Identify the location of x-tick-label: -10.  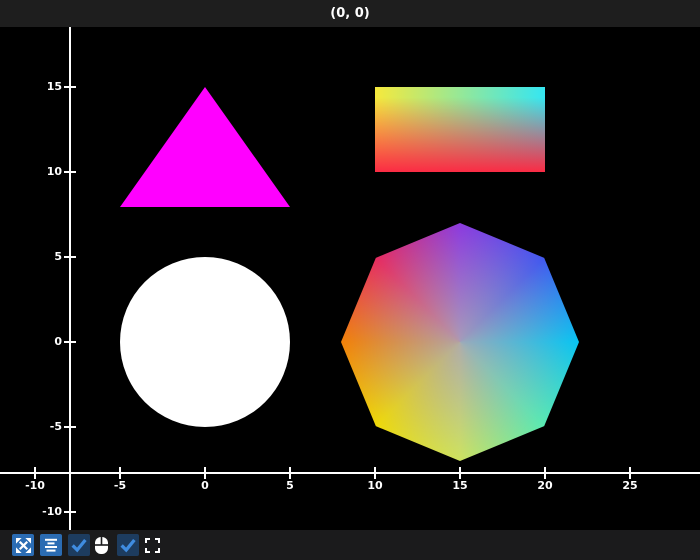
(35, 485).